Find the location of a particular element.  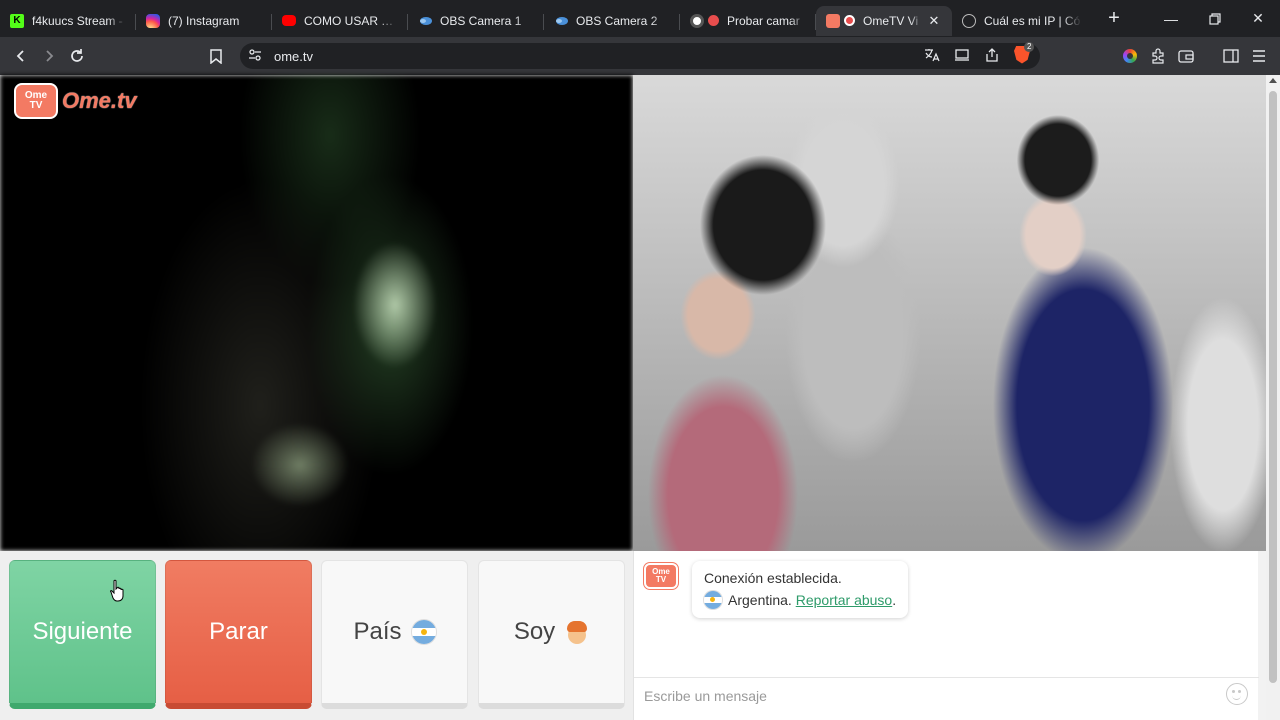

address-bar: ome.tv 2 is located at coordinates (640, 55).